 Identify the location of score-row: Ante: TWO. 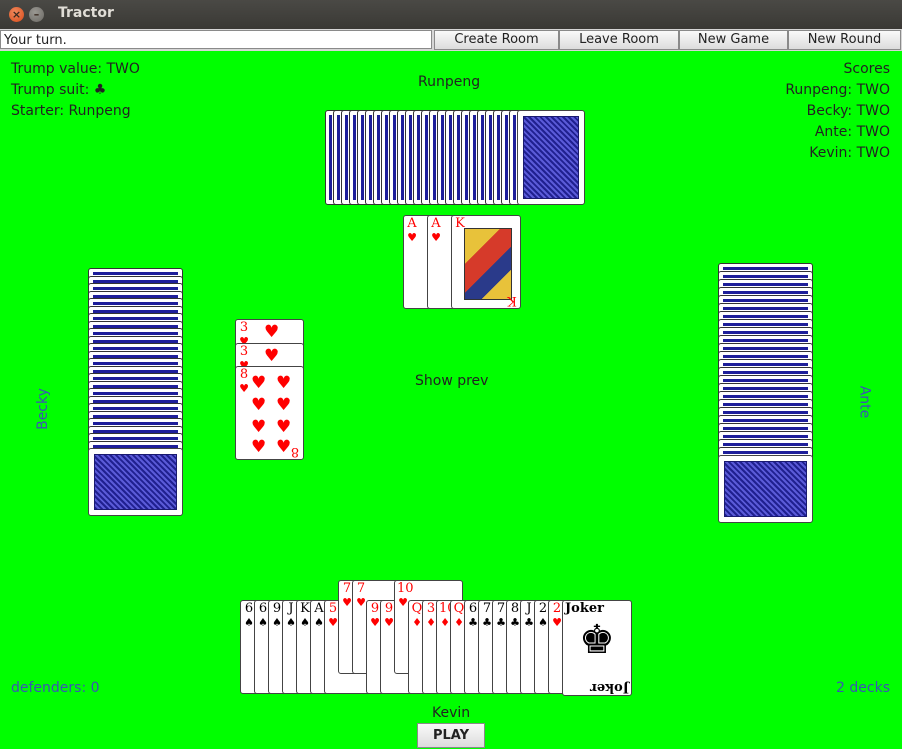
(852, 132).